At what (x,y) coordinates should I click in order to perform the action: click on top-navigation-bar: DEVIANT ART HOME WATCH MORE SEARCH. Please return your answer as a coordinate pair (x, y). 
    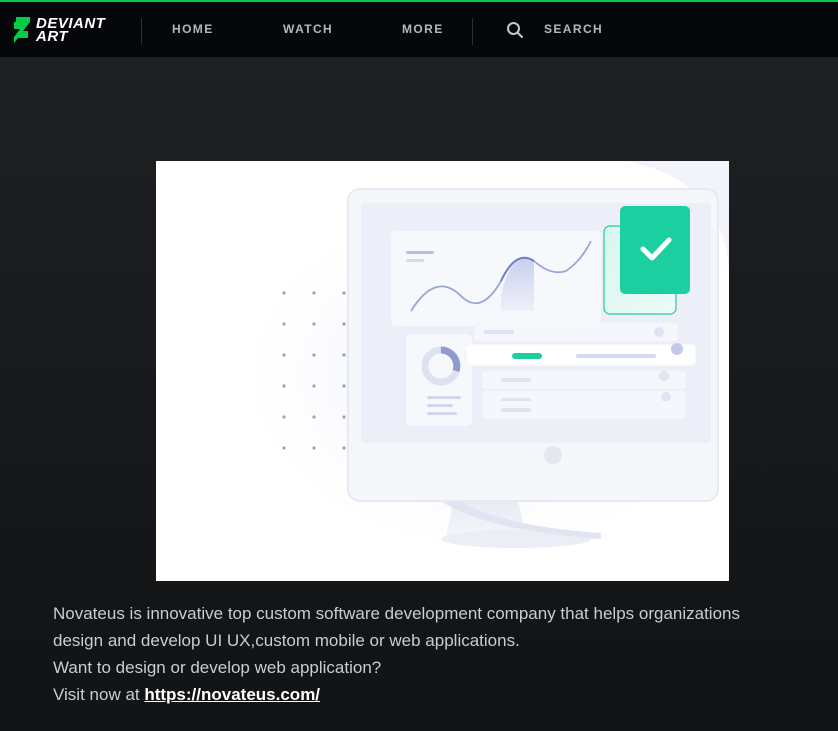
    Looking at the image, I should click on (419, 28).